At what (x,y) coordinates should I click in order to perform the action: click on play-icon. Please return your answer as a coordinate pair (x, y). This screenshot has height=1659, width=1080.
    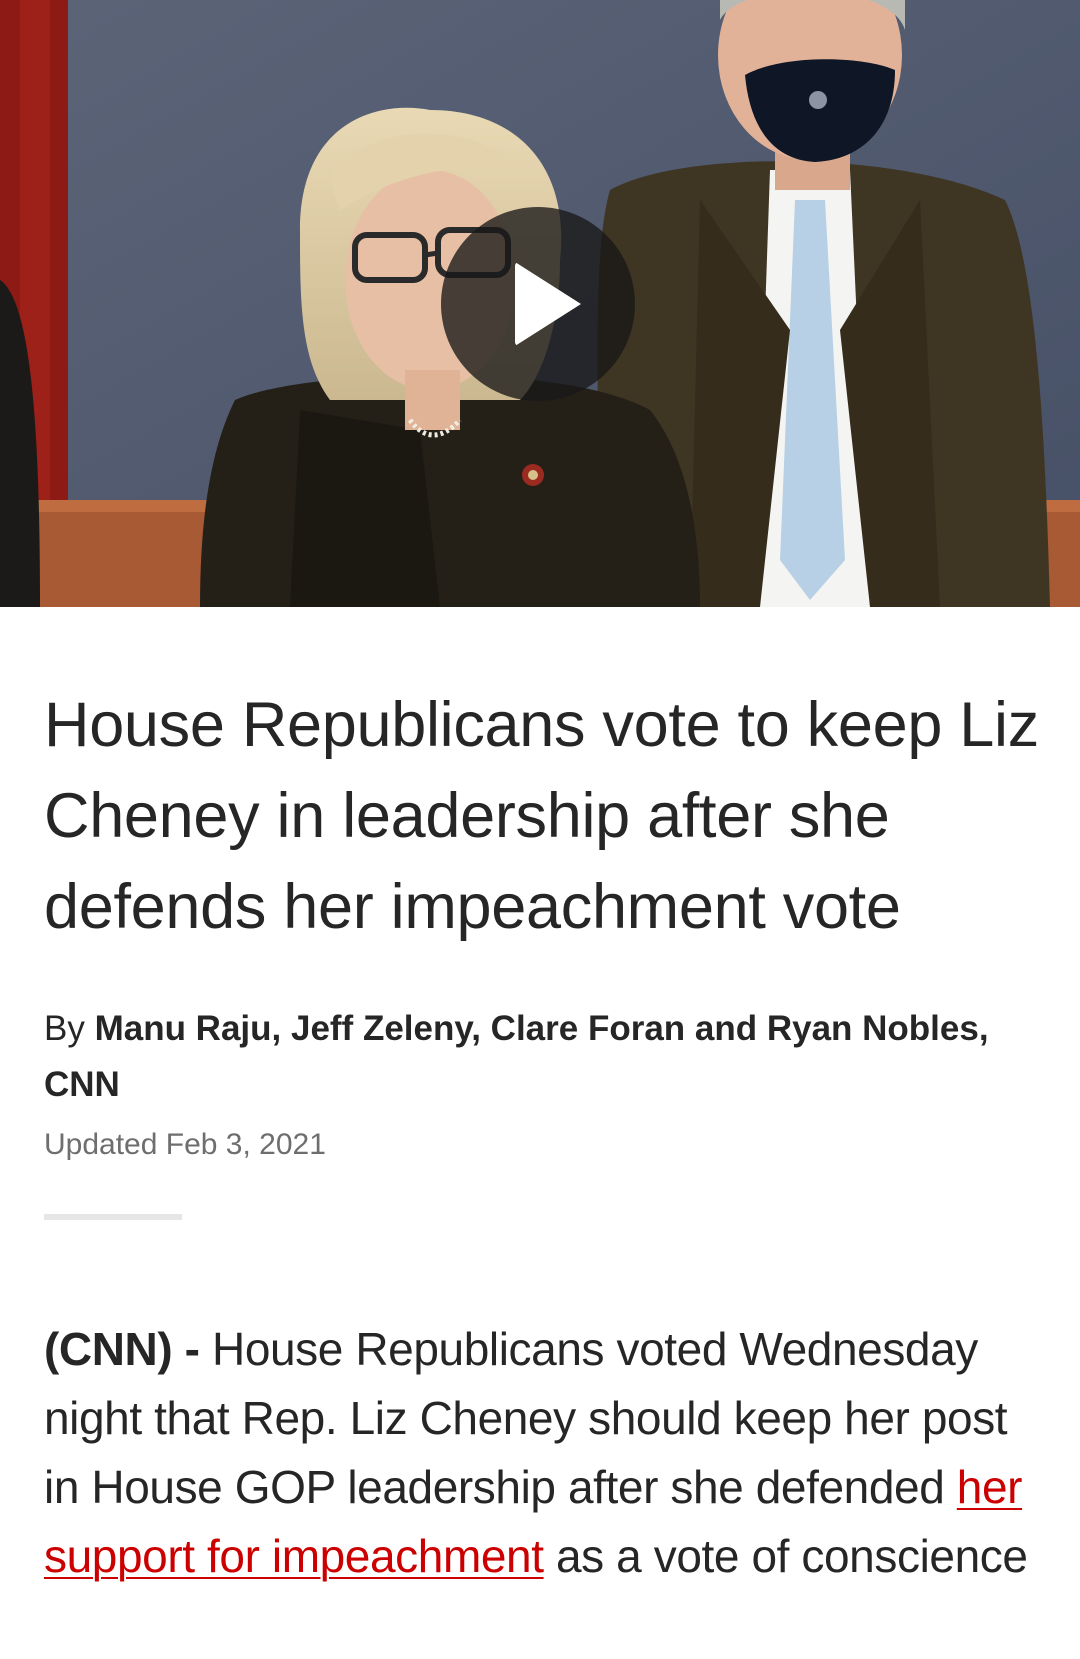
    Looking at the image, I should click on (548, 304).